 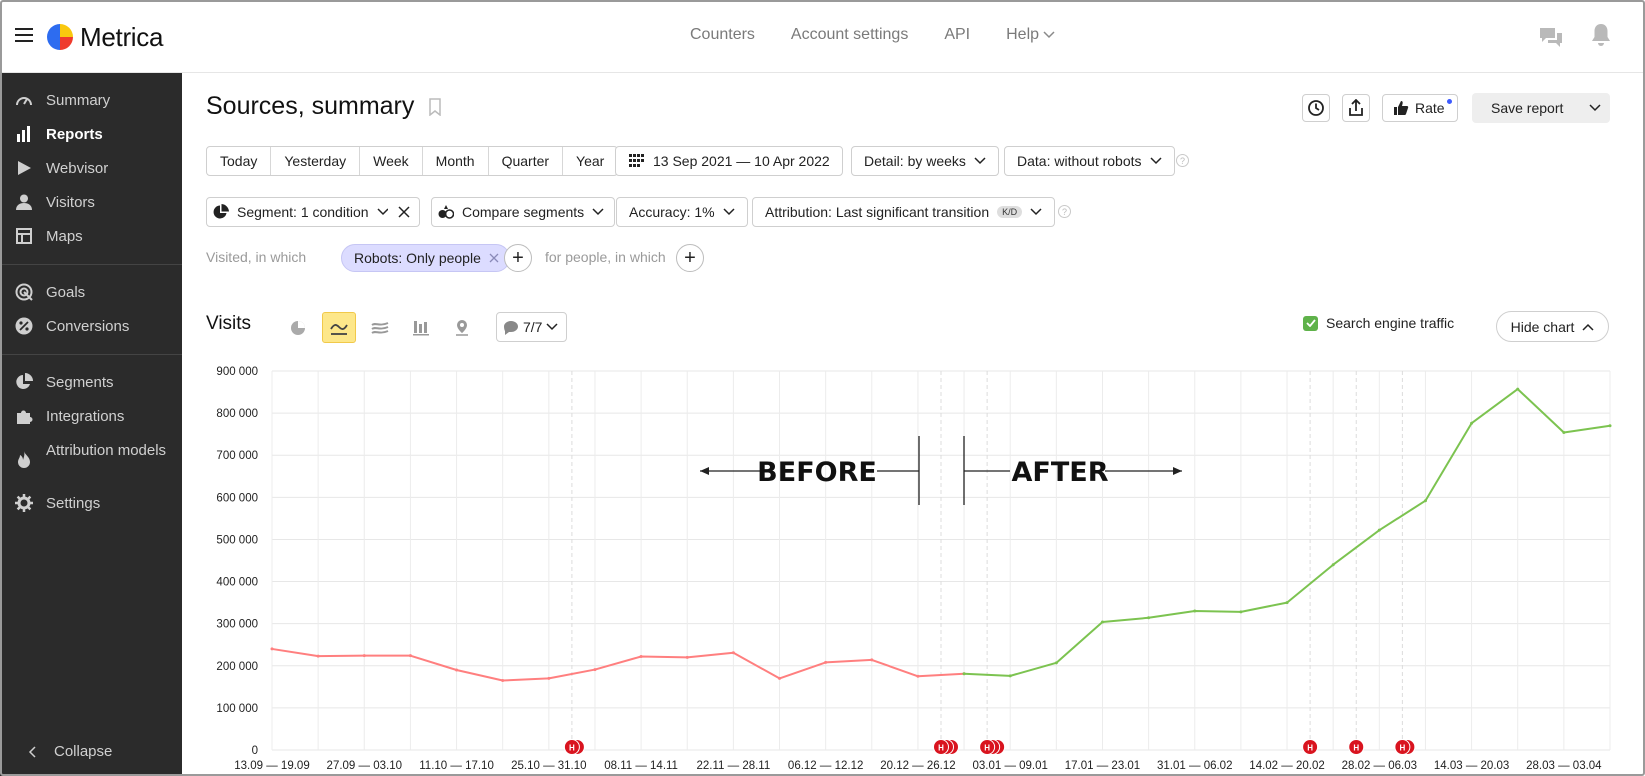 I want to click on x-tick-label: 31.01 — 06.02, so click(x=1194, y=766).